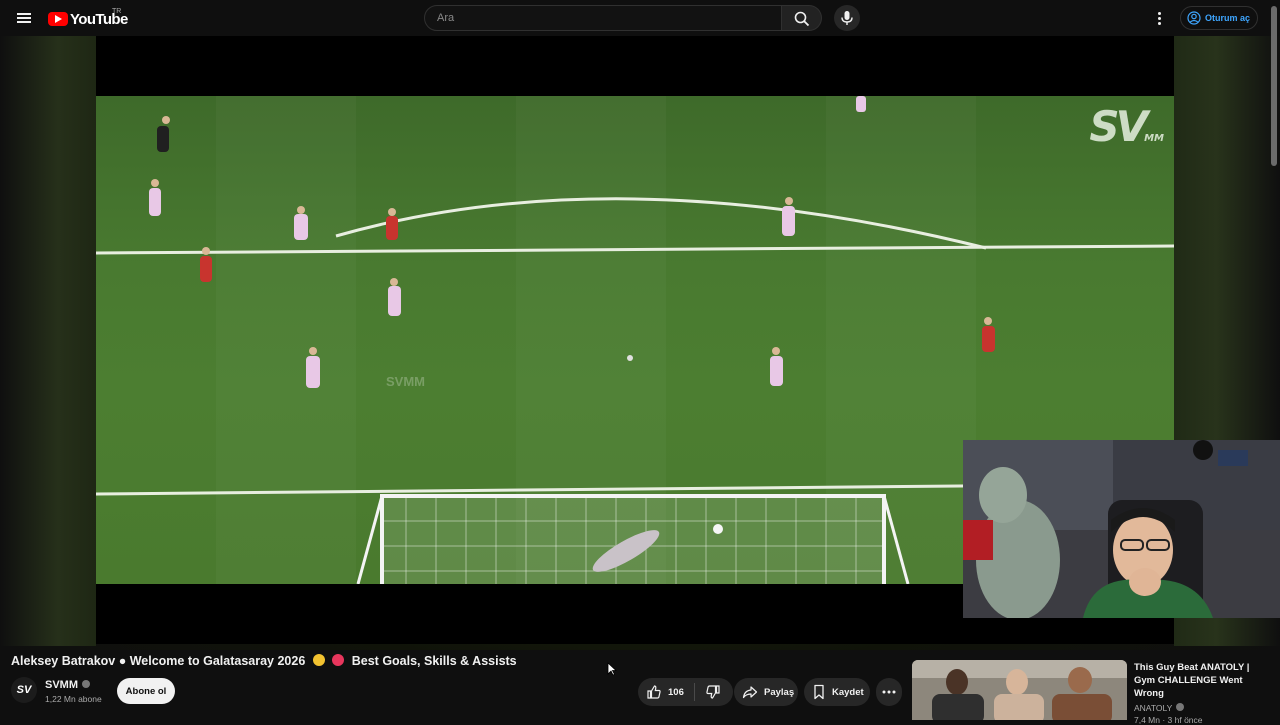 The width and height of the screenshot is (1280, 725). What do you see at coordinates (1194, 18) in the screenshot?
I see `account-circle-icon` at bounding box center [1194, 18].